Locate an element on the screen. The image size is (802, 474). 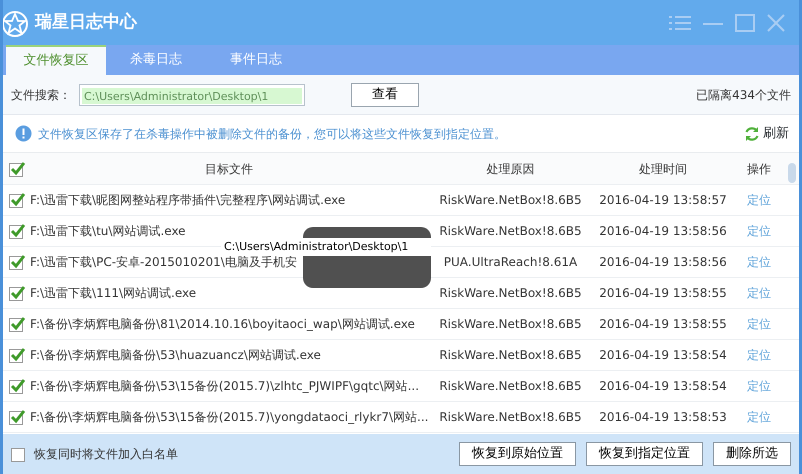
column-header: 处理原因 is located at coordinates (510, 169).